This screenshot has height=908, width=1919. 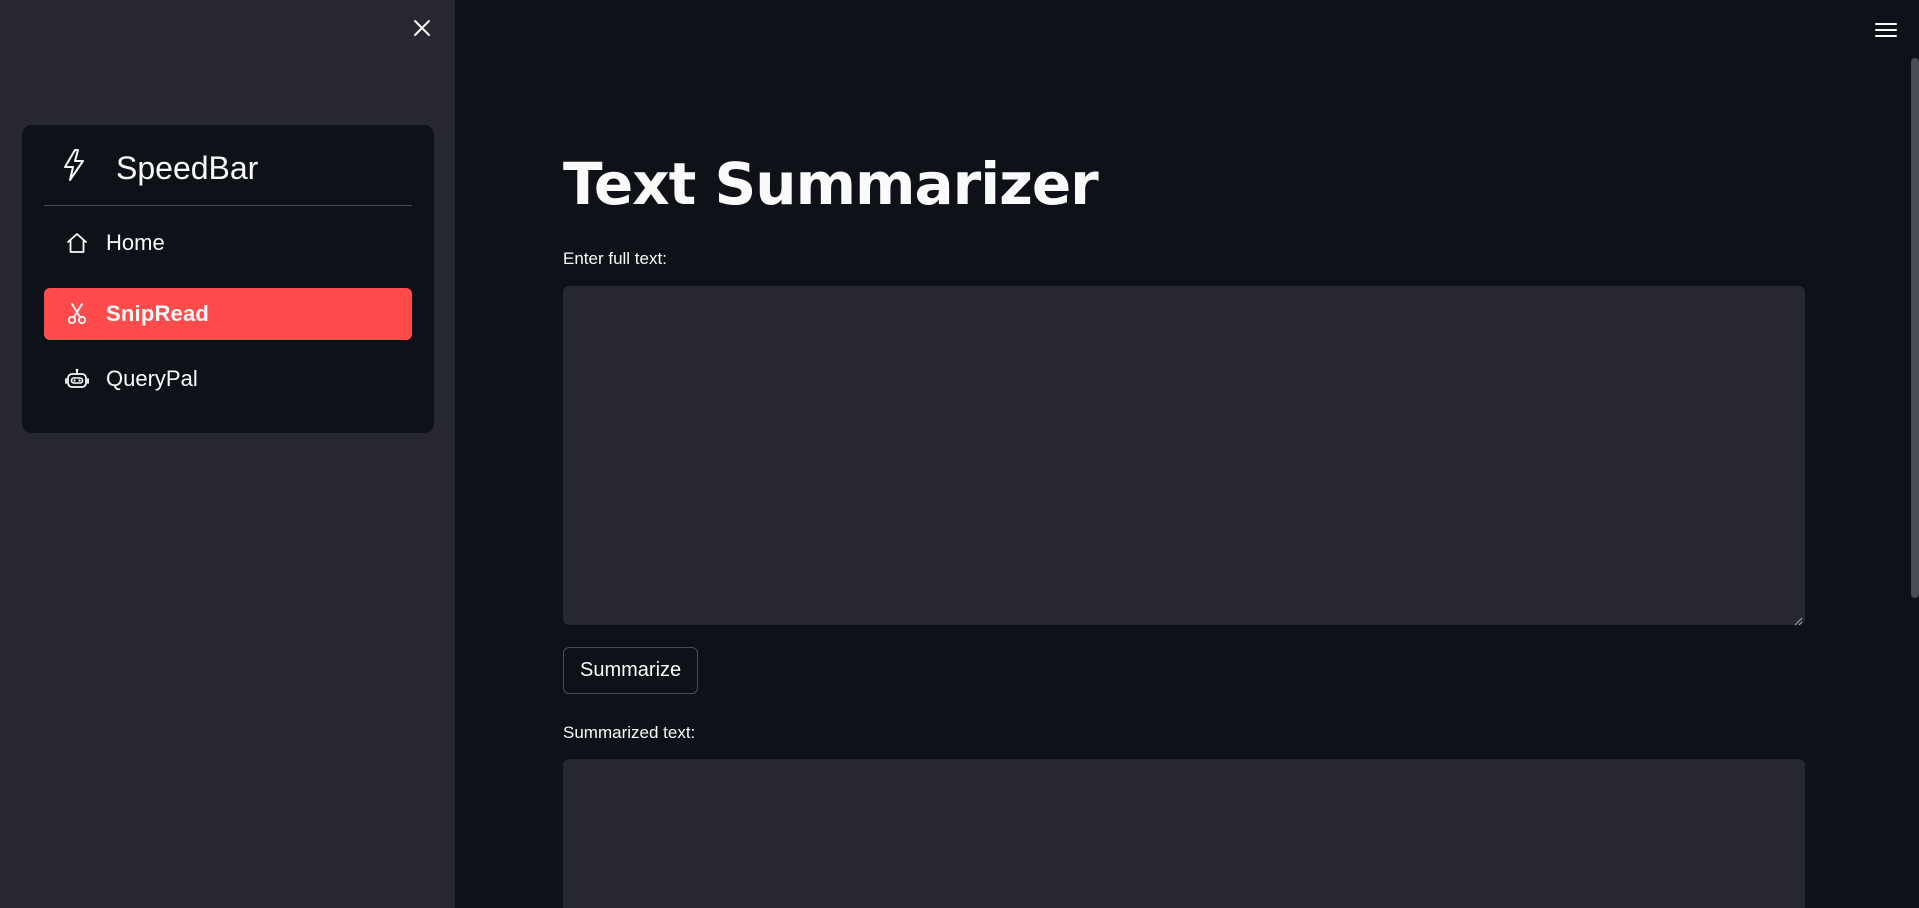 What do you see at coordinates (77, 379) in the screenshot?
I see `robot-icon` at bounding box center [77, 379].